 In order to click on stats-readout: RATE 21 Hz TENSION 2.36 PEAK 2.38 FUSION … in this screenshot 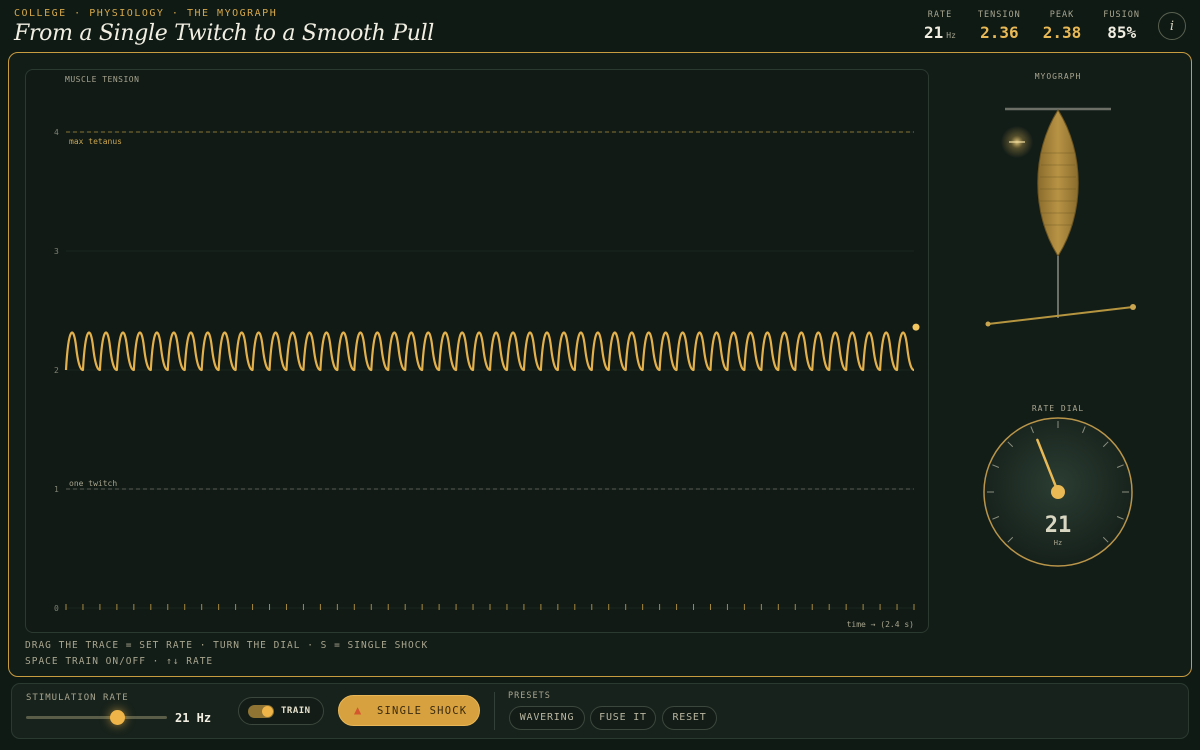, I will do `click(1044, 26)`.